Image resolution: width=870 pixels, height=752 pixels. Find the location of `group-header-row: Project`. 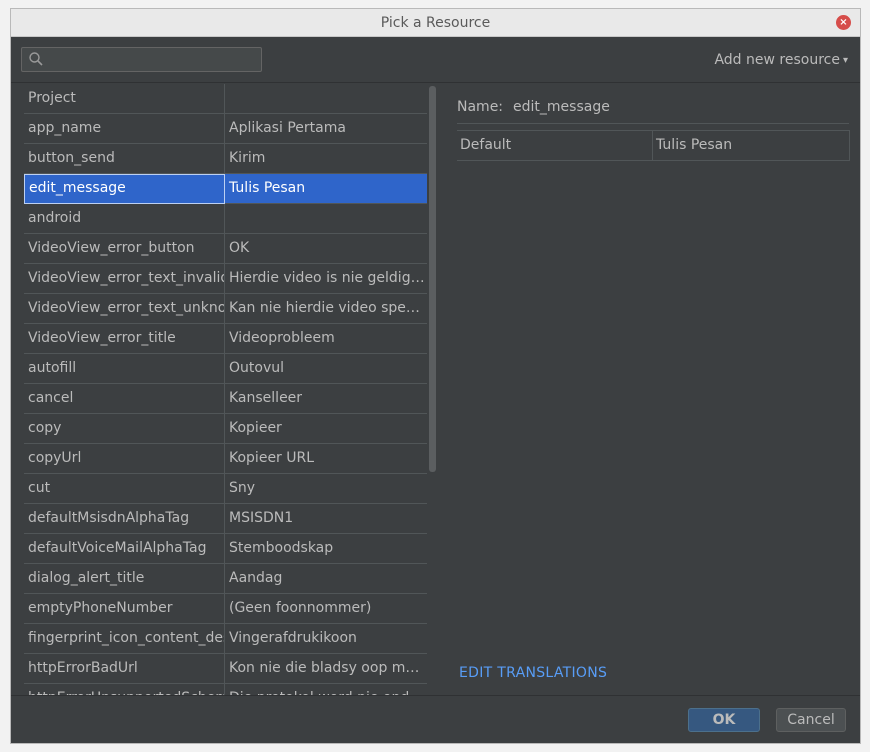

group-header-row: Project is located at coordinates (225, 99).